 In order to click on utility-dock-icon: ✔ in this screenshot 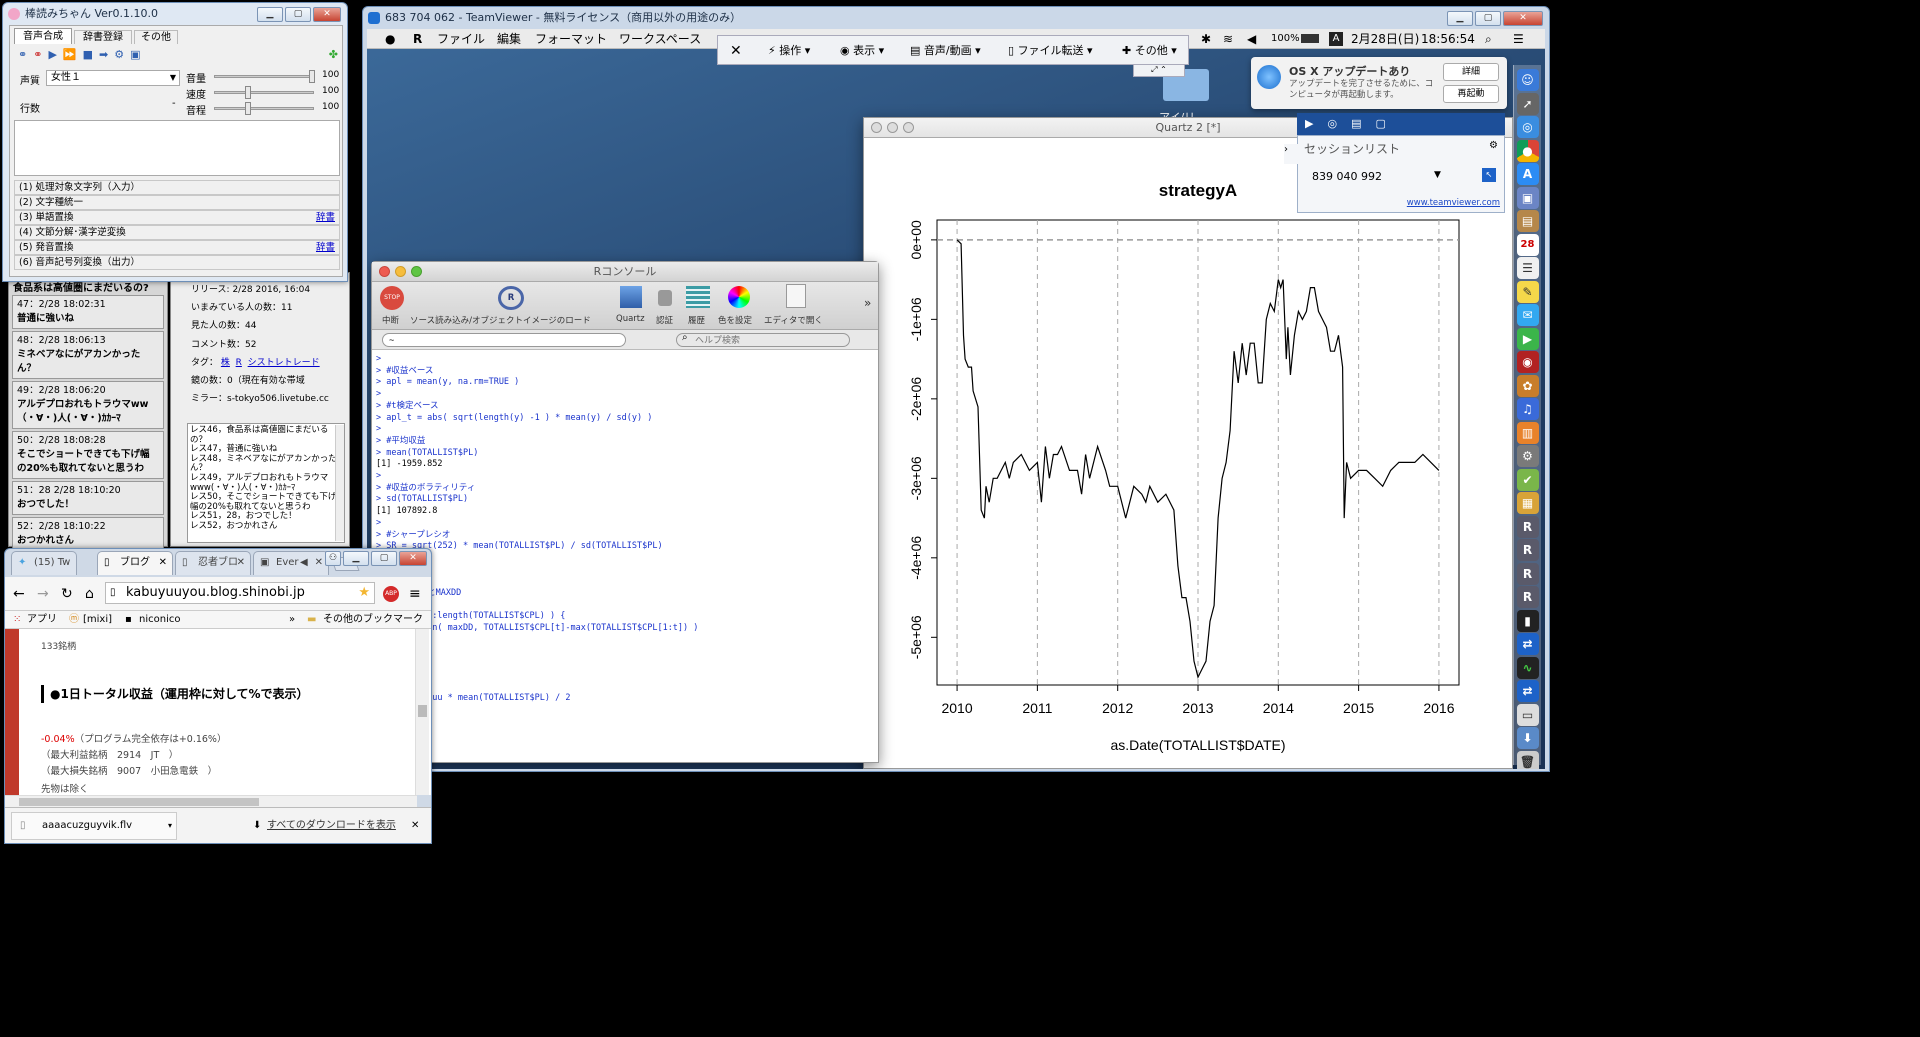, I will do `click(1527, 479)`.